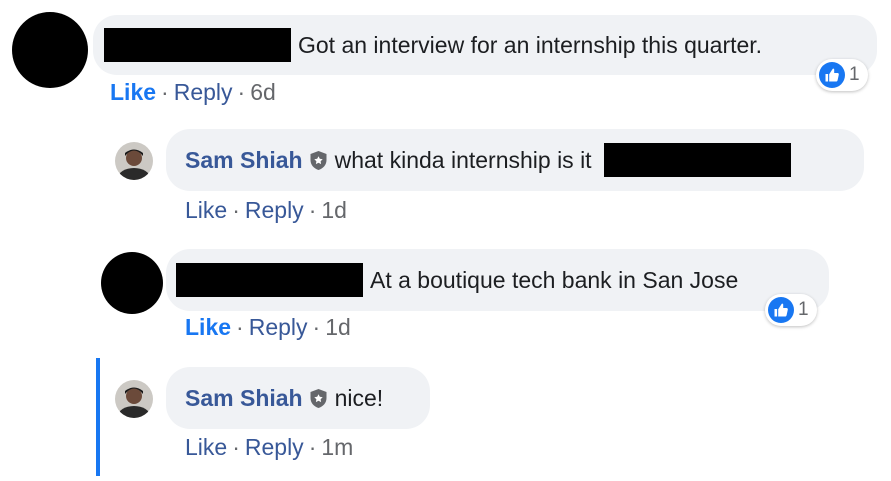 The image size is (891, 481). Describe the element at coordinates (337, 447) in the screenshot. I see `timestamp: 1m` at that location.